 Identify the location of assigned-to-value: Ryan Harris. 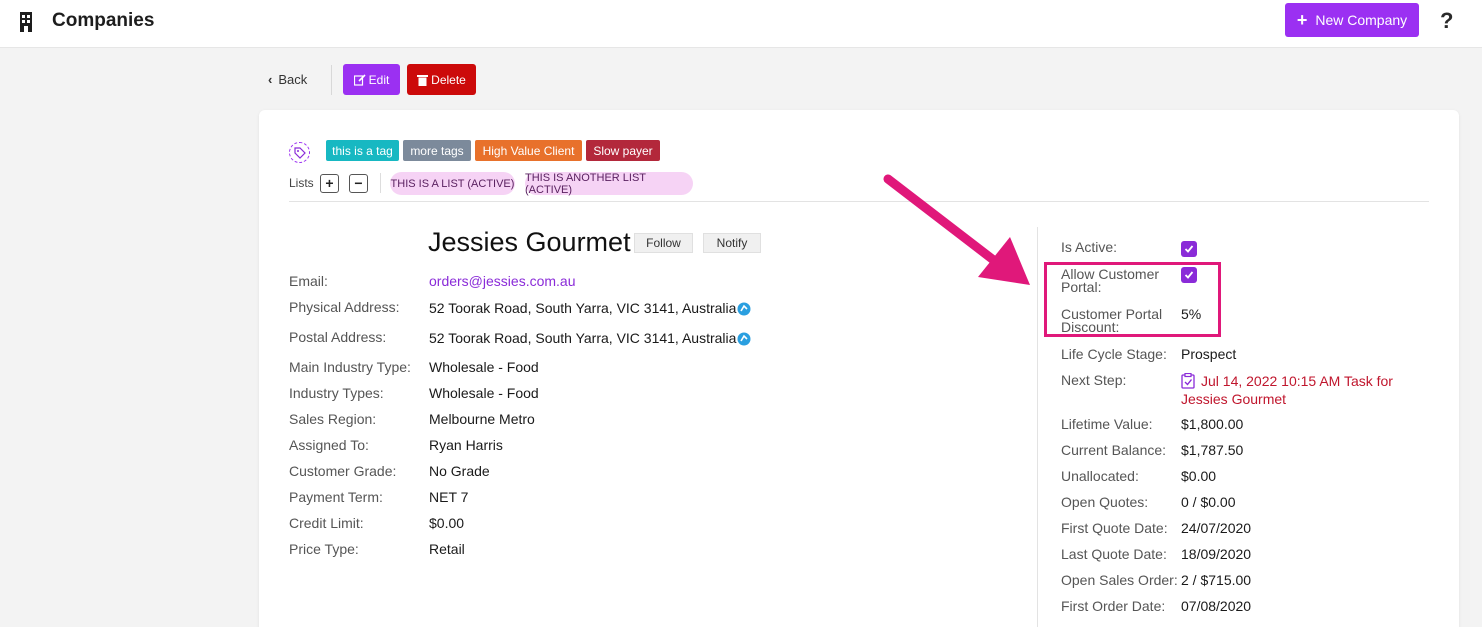
(466, 445).